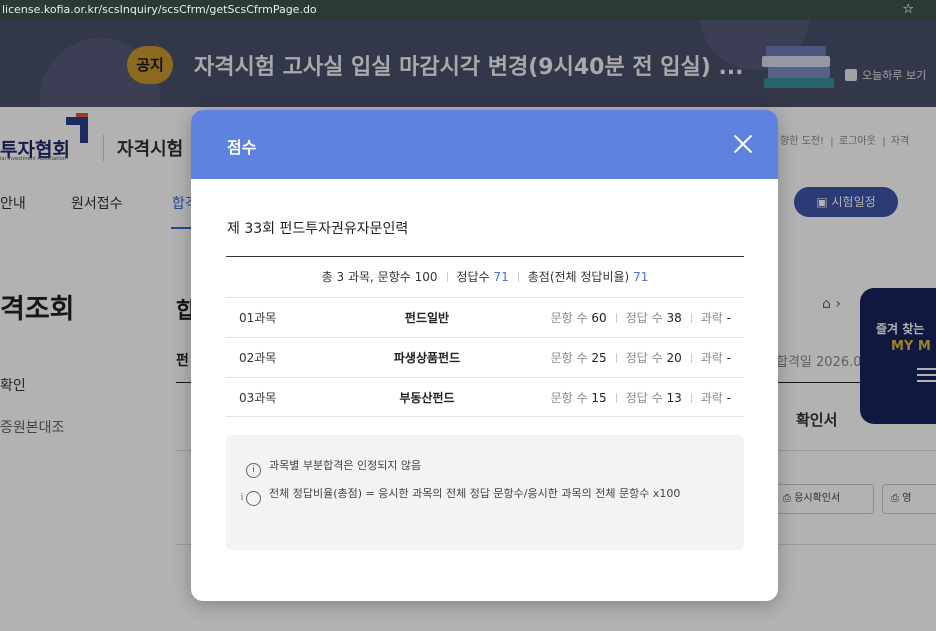  I want to click on subject-name: 파생상품펀드, so click(427, 358).